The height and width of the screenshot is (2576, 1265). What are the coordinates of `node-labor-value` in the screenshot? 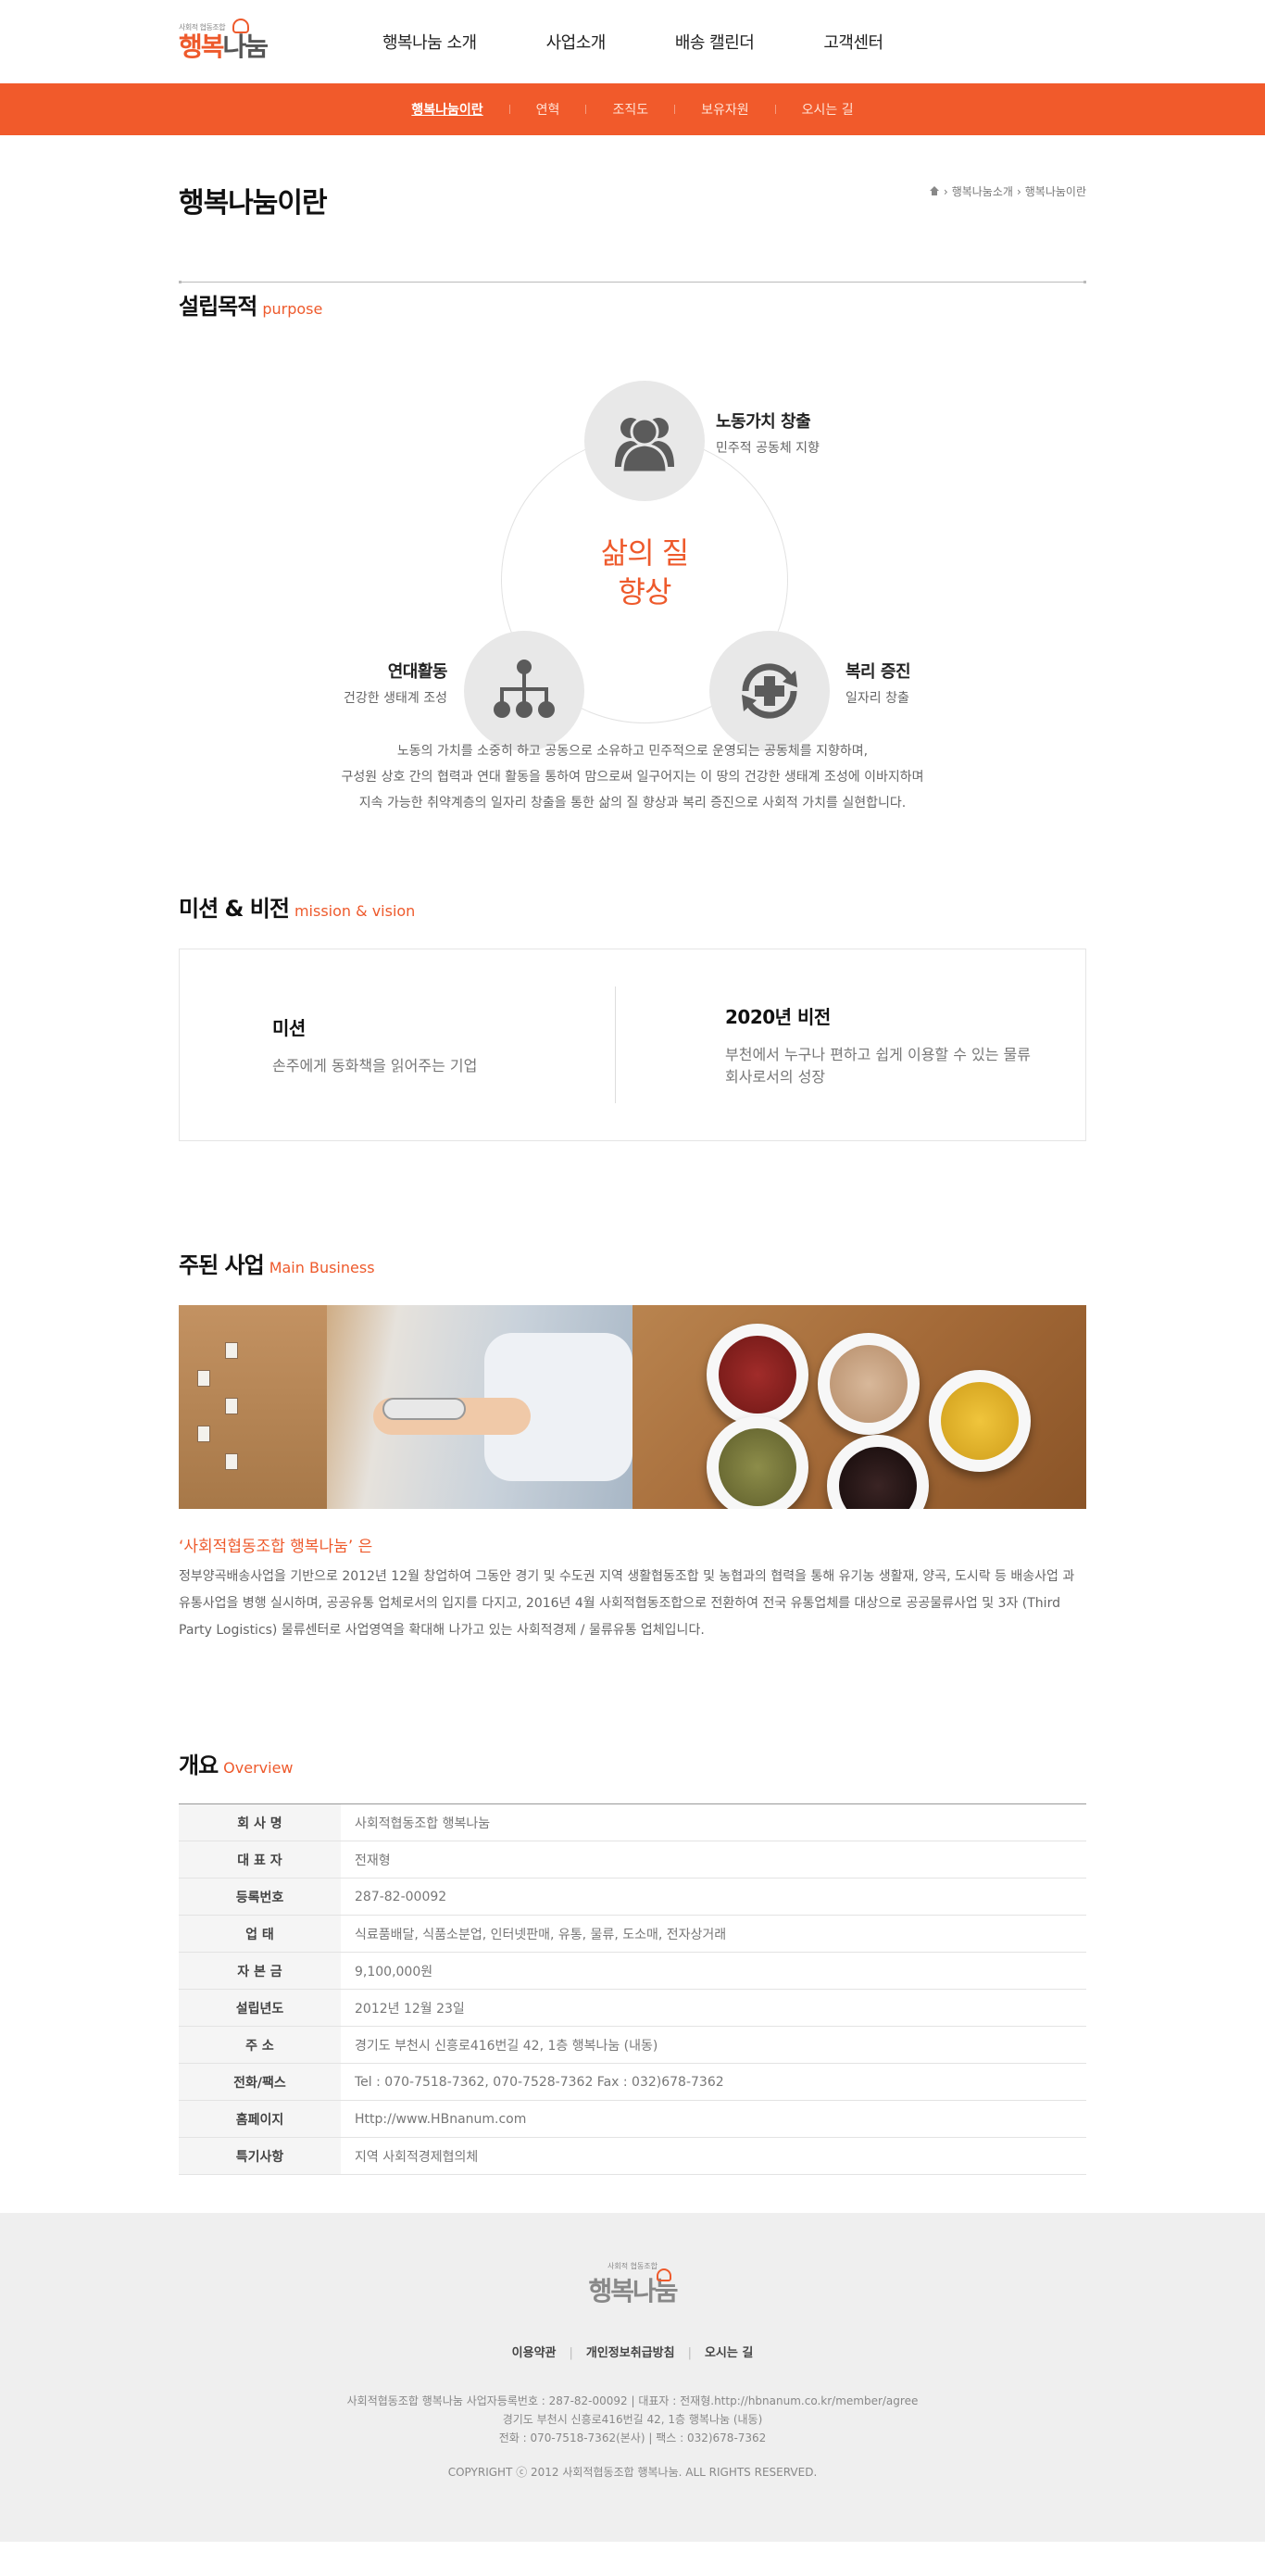 It's located at (644, 441).